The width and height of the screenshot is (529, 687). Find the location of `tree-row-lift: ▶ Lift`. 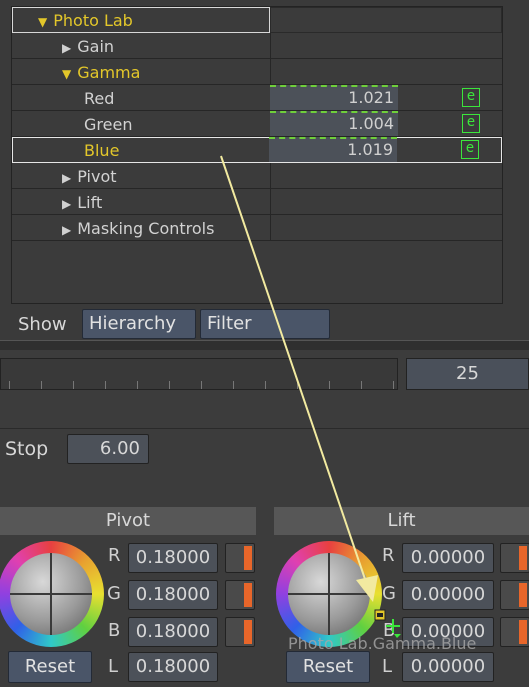

tree-row-lift: ▶ Lift is located at coordinates (257, 202).